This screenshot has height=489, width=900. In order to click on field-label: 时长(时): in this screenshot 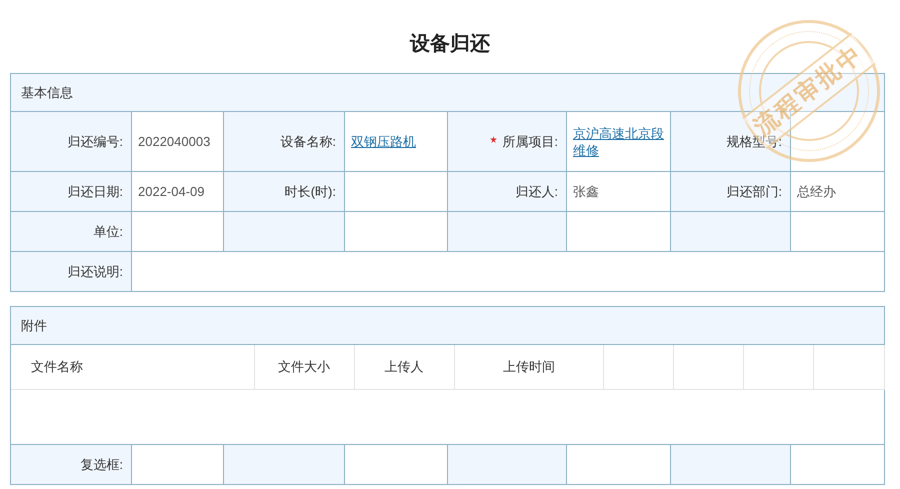, I will do `click(310, 191)`.